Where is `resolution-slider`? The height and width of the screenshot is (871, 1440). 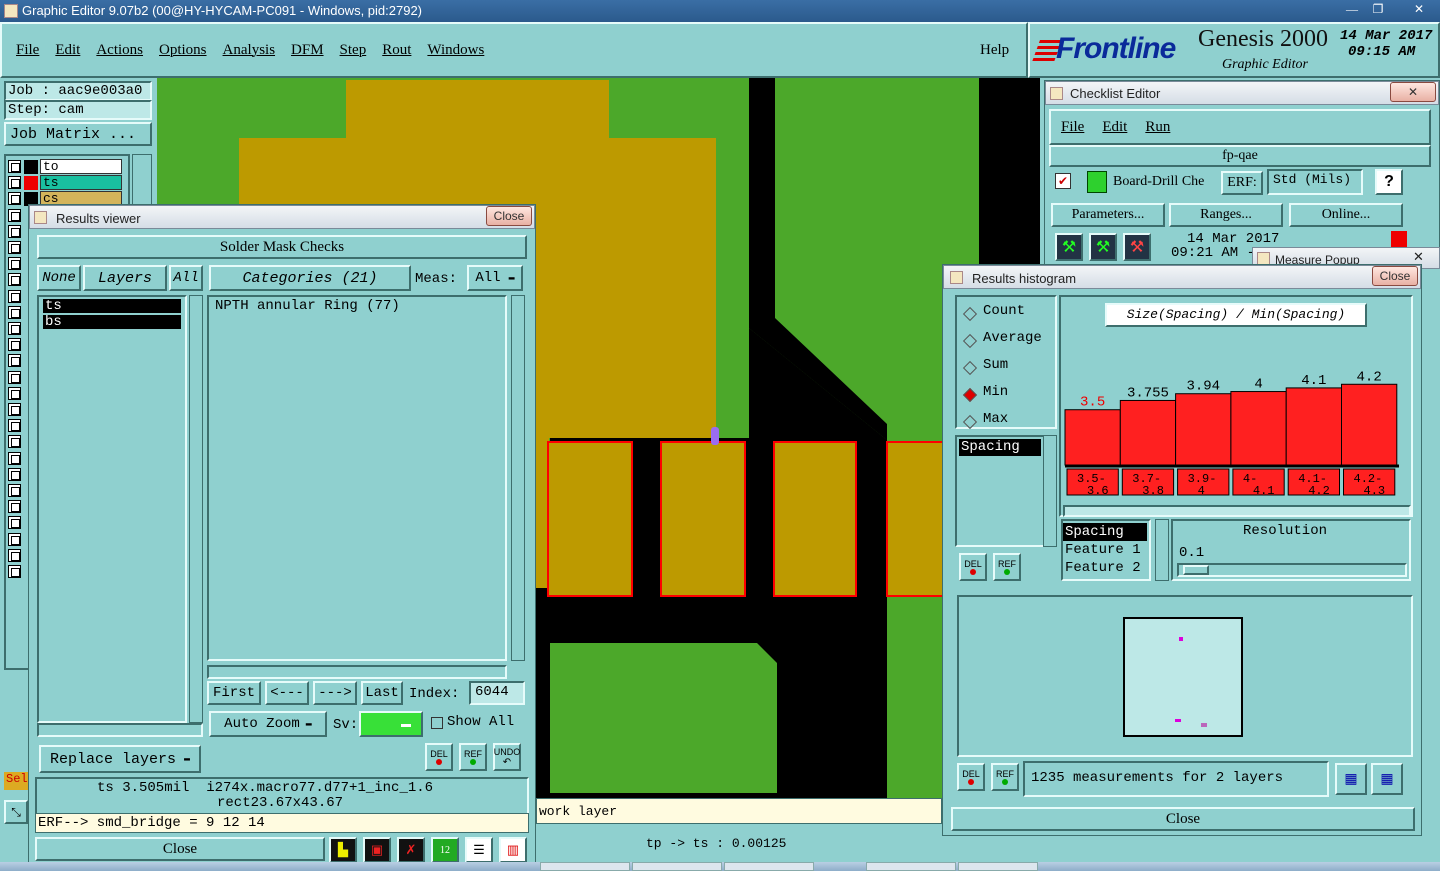 resolution-slider is located at coordinates (1292, 570).